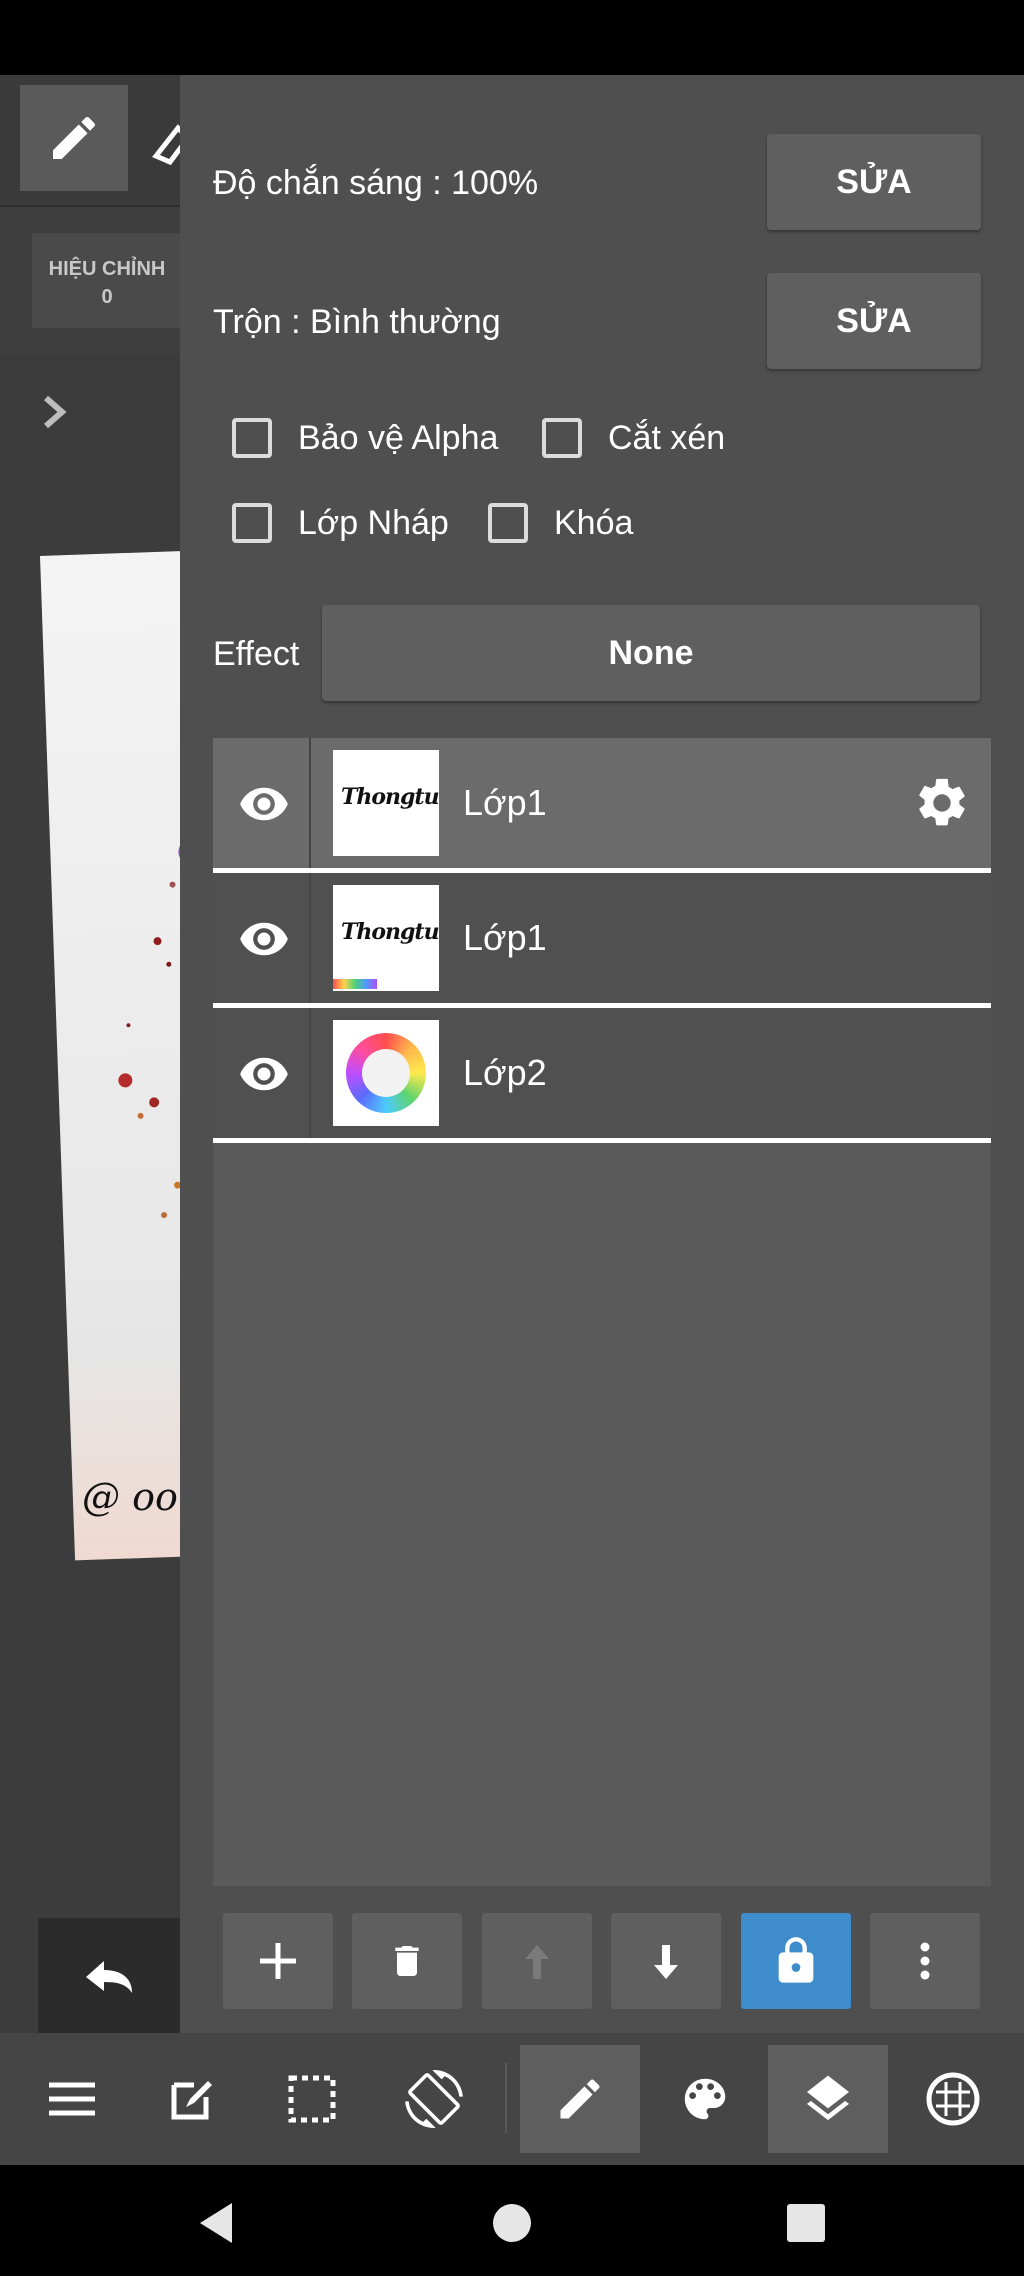 This screenshot has height=2276, width=1024. What do you see at coordinates (386, 1073) in the screenshot?
I see `layer-thumbnail` at bounding box center [386, 1073].